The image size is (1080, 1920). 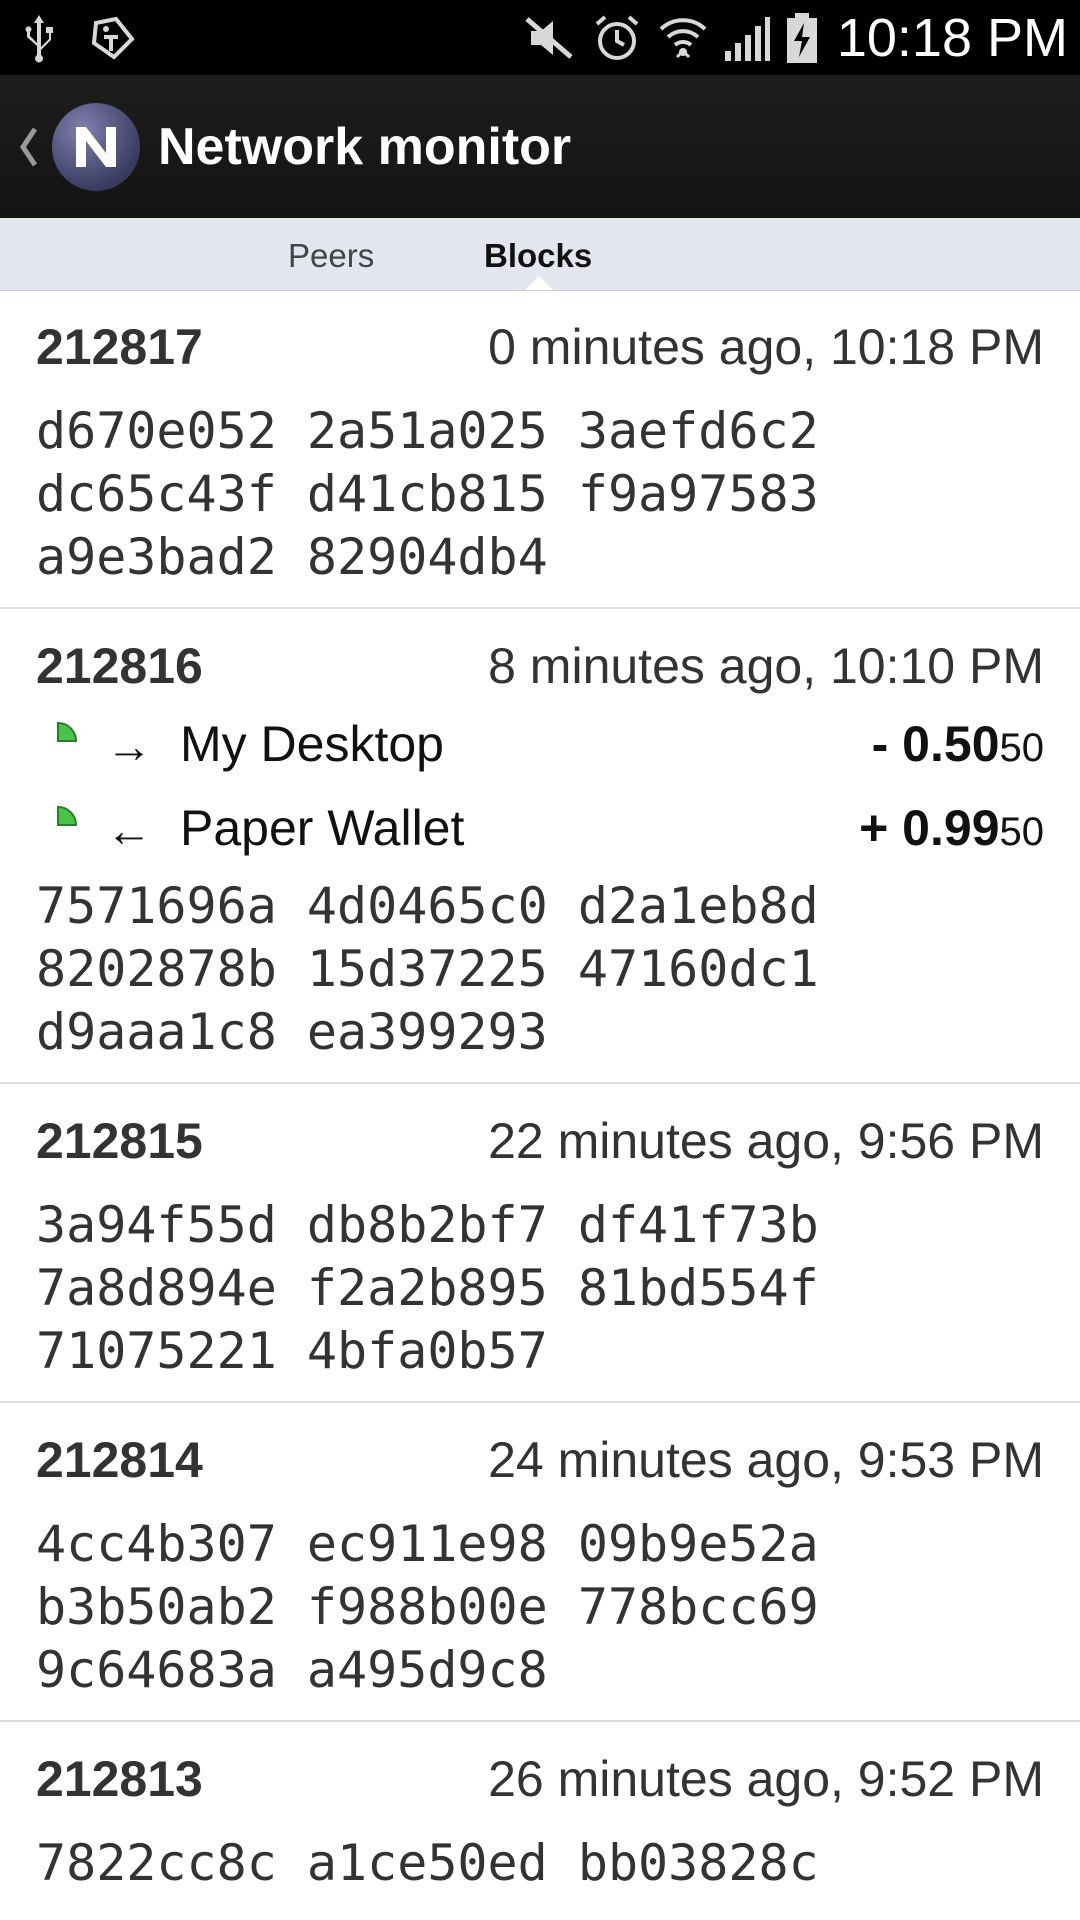 I want to click on action-bar: Network monitor, so click(x=540, y=146).